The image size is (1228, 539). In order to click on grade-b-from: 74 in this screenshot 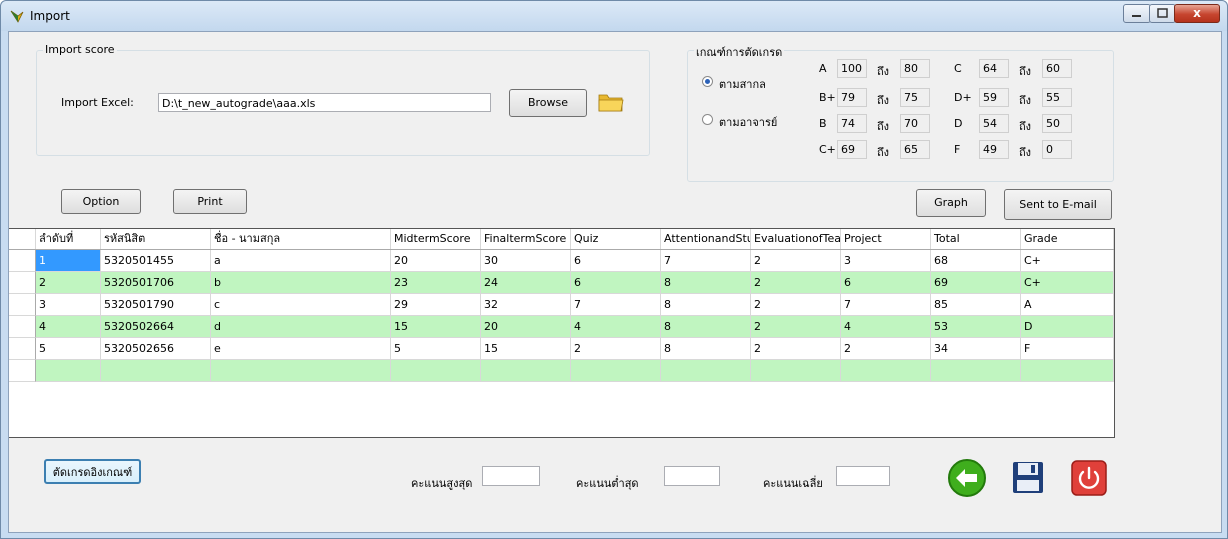, I will do `click(852, 123)`.